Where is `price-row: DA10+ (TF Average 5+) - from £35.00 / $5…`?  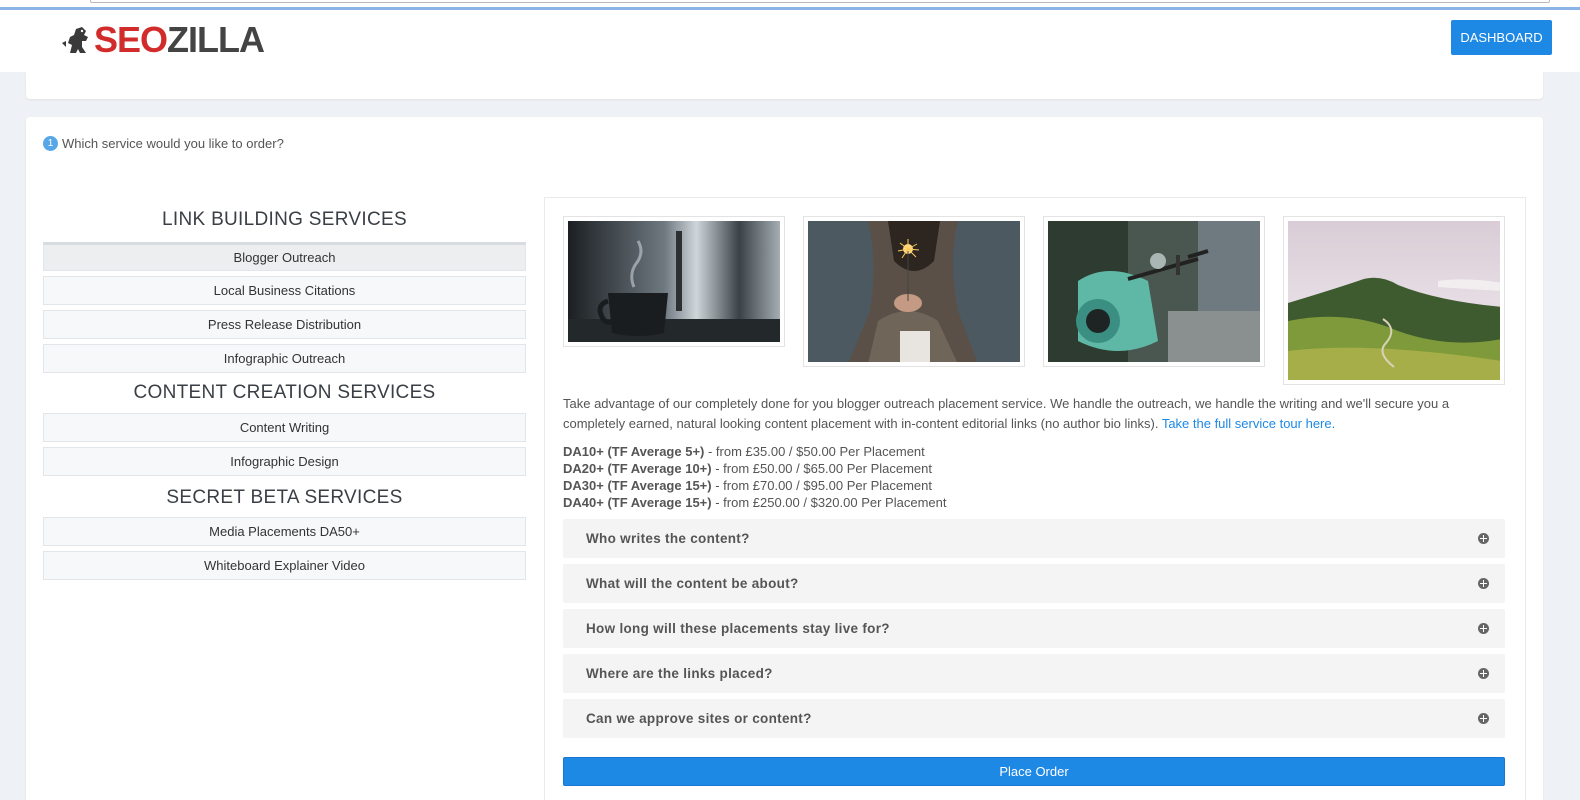 price-row: DA10+ (TF Average 5+) - from £35.00 / $5… is located at coordinates (754, 451).